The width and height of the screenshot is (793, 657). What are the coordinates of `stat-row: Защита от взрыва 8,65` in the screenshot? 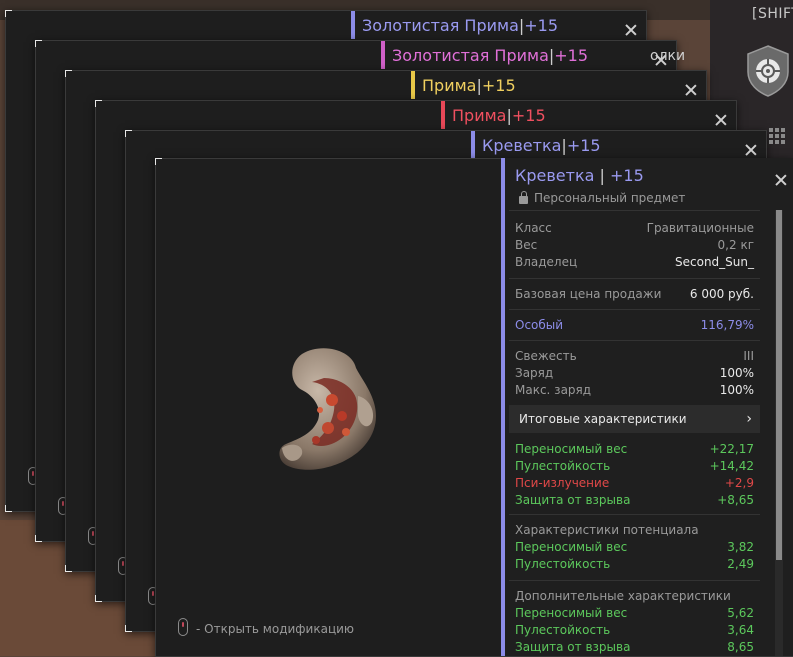 It's located at (634, 647).